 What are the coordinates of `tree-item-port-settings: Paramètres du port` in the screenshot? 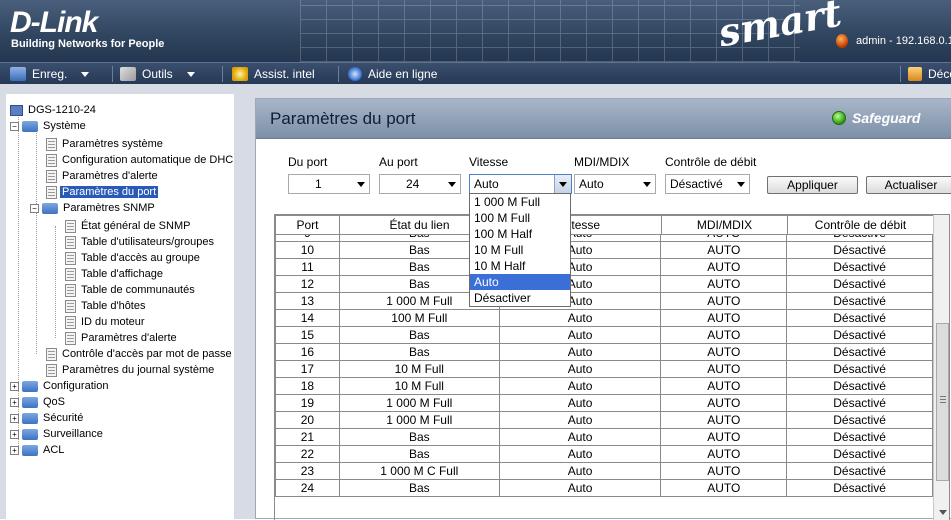 It's located at (102, 192).